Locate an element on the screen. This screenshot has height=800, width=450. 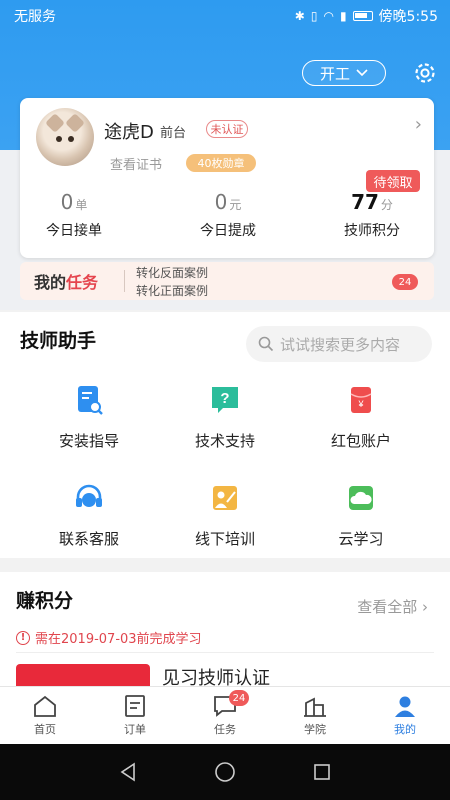
deadline-notice: ! 需在2019-07-03前完成学习 is located at coordinates (109, 637).